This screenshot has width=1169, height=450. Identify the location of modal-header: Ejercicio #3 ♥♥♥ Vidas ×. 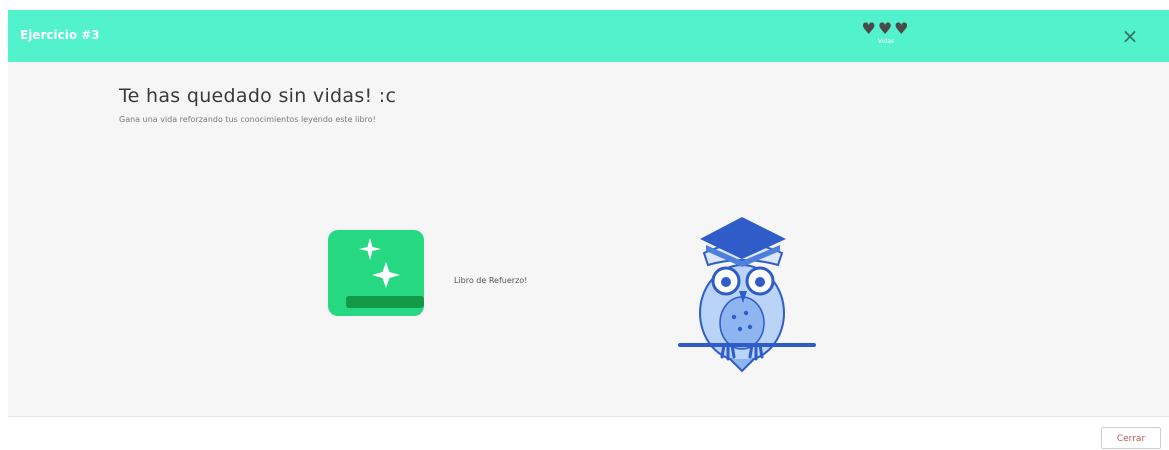
(588, 36).